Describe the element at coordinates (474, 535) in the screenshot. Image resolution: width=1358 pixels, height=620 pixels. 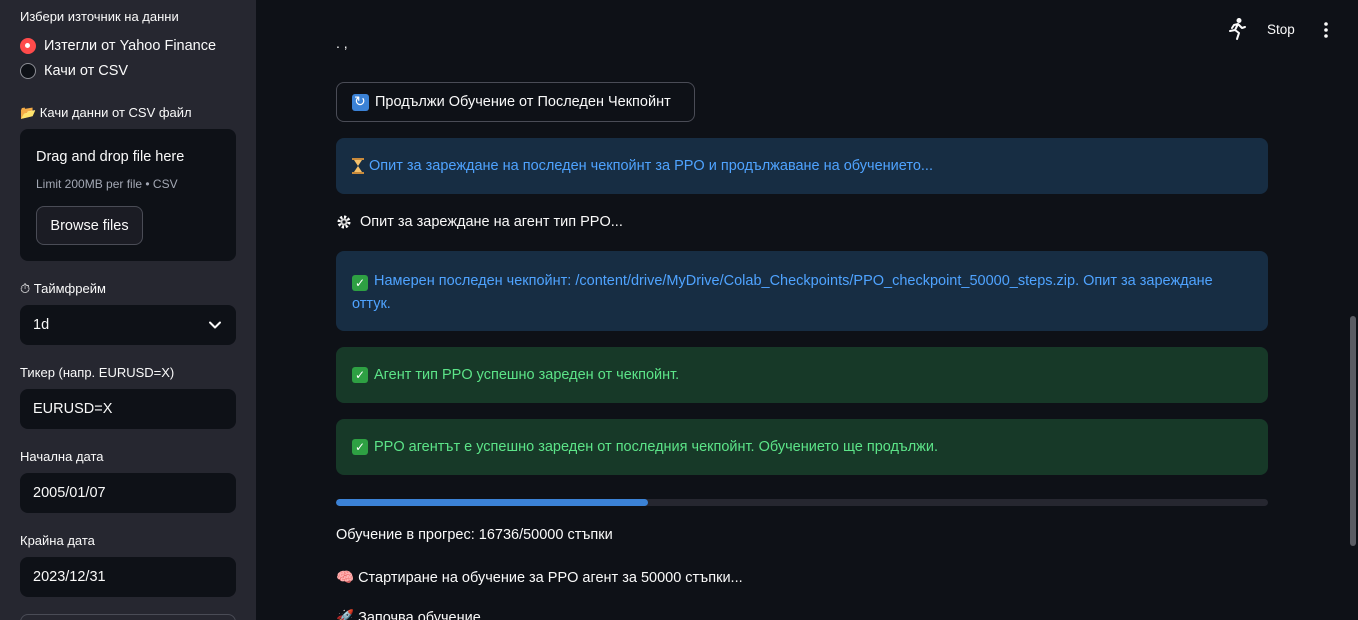
I see `progress-text: Обучение в прогрес: 16736/50000 стъпки` at that location.